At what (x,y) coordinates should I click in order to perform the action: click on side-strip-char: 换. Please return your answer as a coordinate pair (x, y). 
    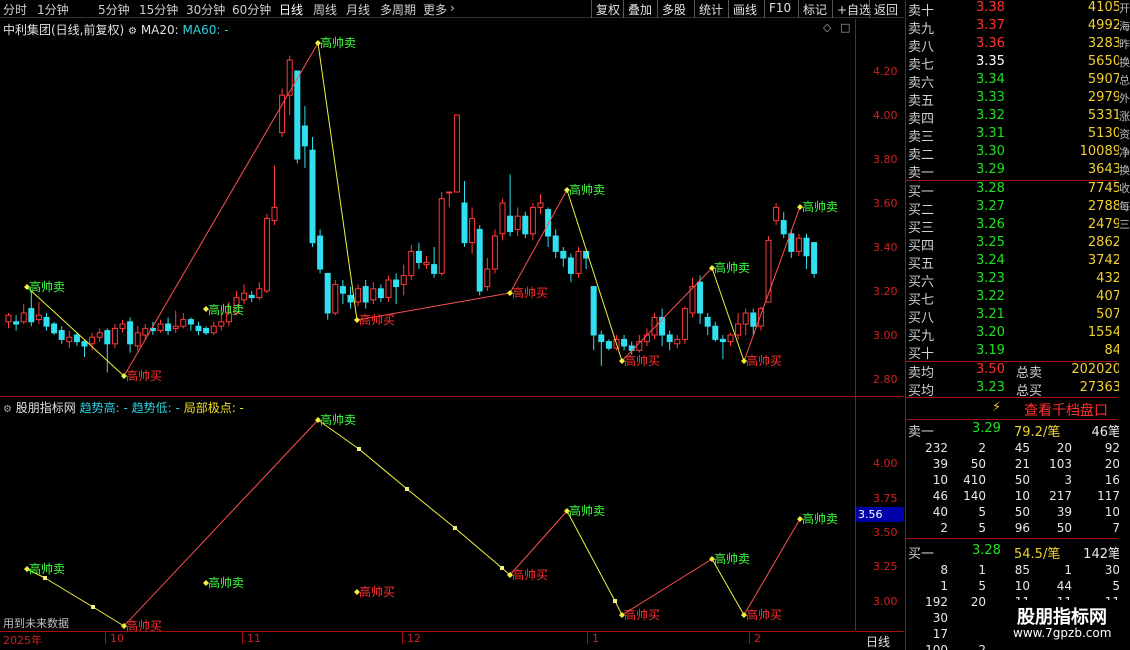
    Looking at the image, I should click on (1124, 170).